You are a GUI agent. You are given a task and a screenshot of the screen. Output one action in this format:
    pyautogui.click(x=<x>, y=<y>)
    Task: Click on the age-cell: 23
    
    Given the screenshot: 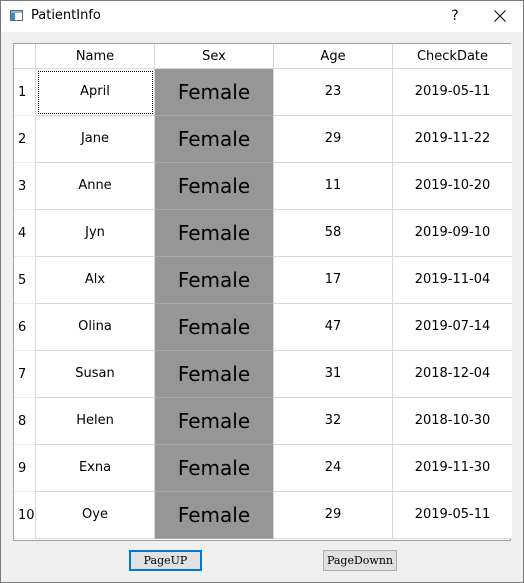 What is the action you would take?
    pyautogui.click(x=333, y=92)
    